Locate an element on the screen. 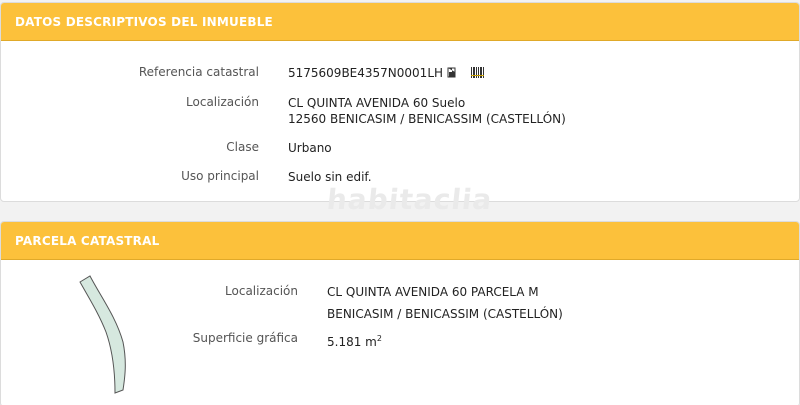  superficie-number: 5.181 m is located at coordinates (352, 342).